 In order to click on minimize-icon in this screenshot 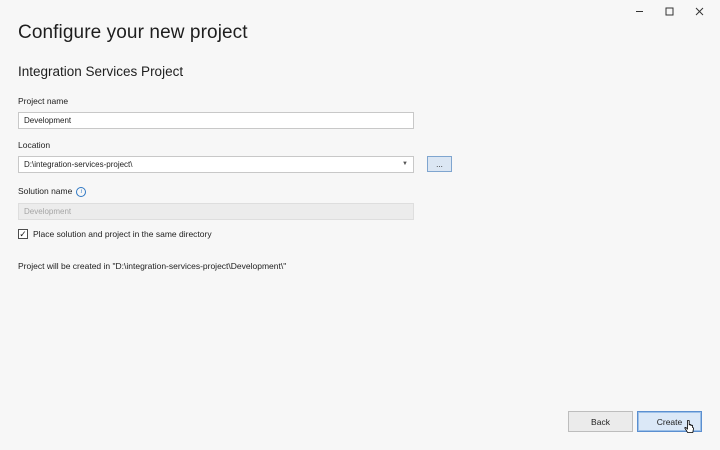, I will do `click(639, 11)`.